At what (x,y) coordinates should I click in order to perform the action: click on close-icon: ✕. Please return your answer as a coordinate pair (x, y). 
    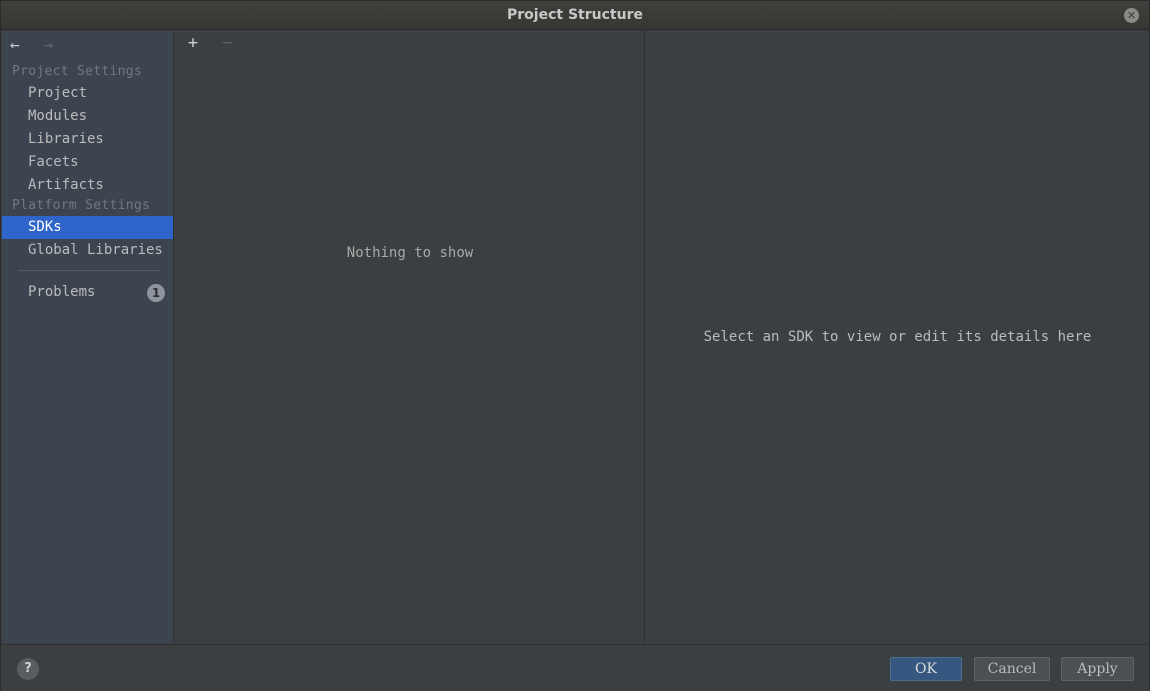
    Looking at the image, I should click on (1131, 15).